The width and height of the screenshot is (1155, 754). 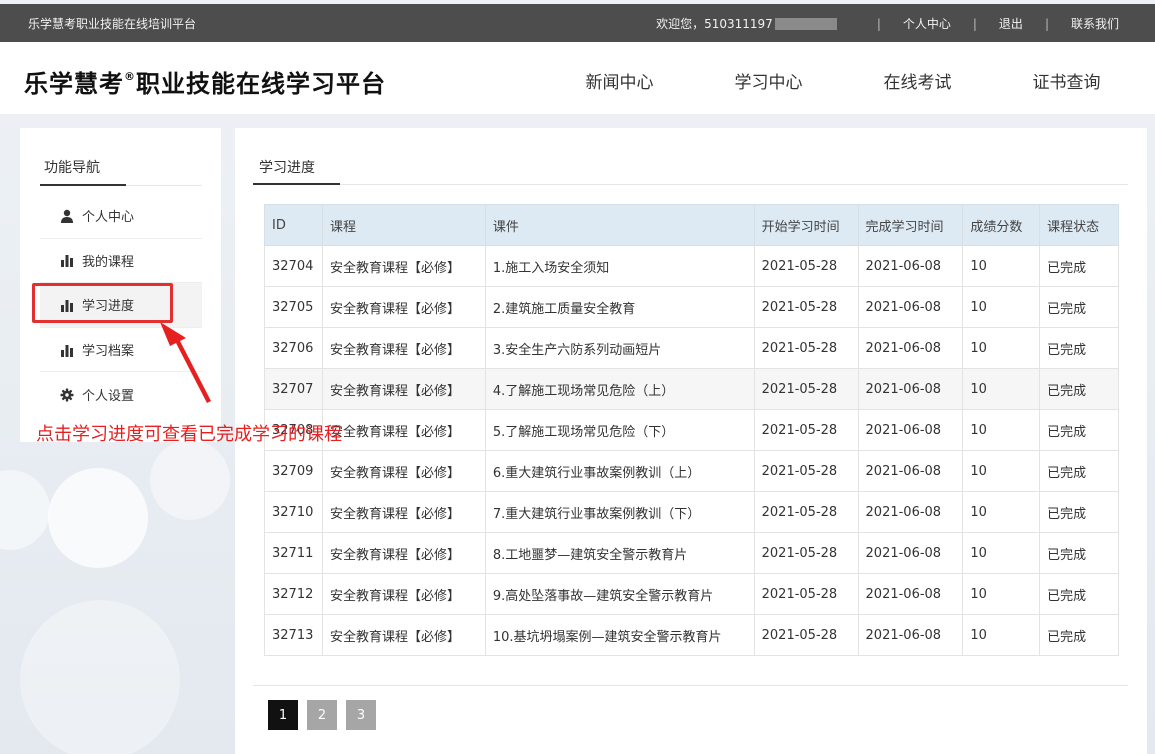 I want to click on page-button: 2, so click(x=322, y=715).